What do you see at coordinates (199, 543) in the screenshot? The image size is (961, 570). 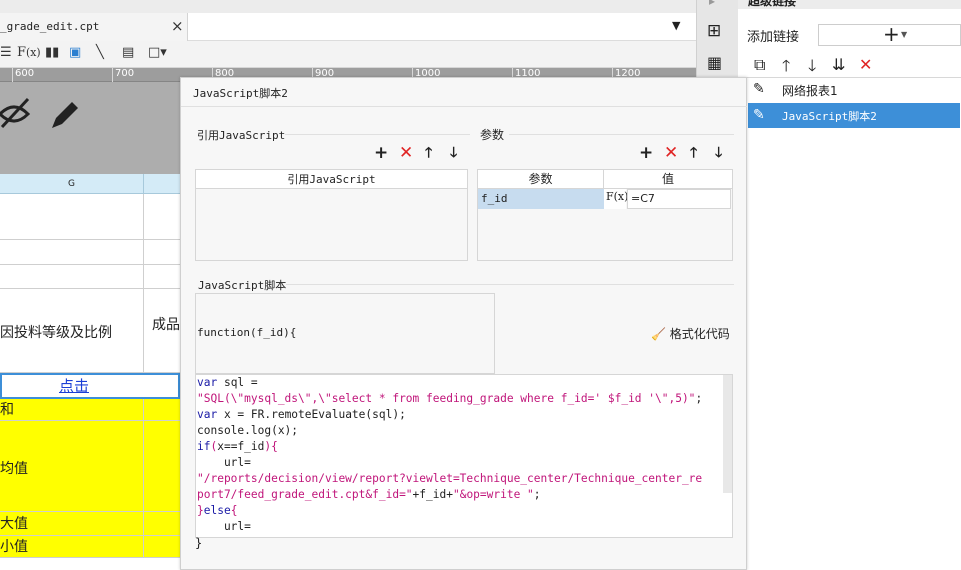 I see `closing-brace: }` at bounding box center [199, 543].